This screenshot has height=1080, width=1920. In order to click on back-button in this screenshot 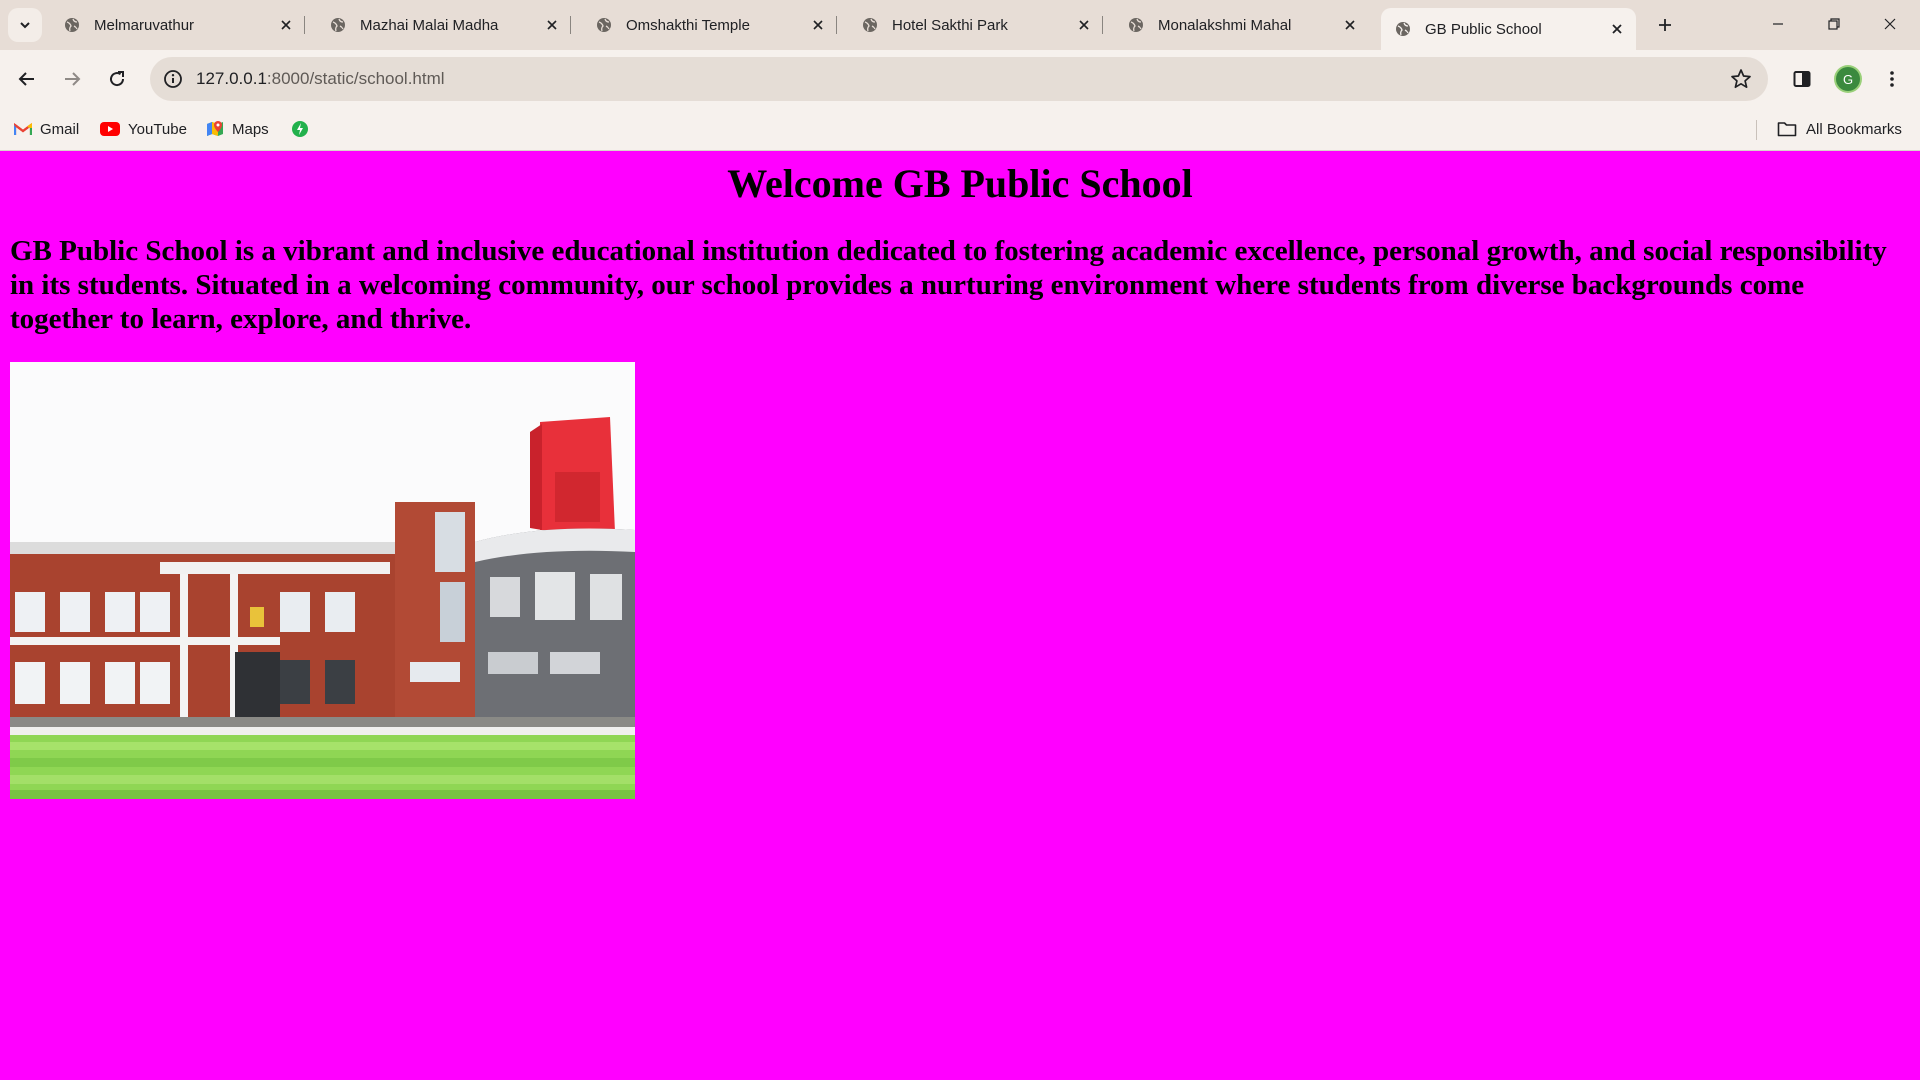, I will do `click(27, 79)`.